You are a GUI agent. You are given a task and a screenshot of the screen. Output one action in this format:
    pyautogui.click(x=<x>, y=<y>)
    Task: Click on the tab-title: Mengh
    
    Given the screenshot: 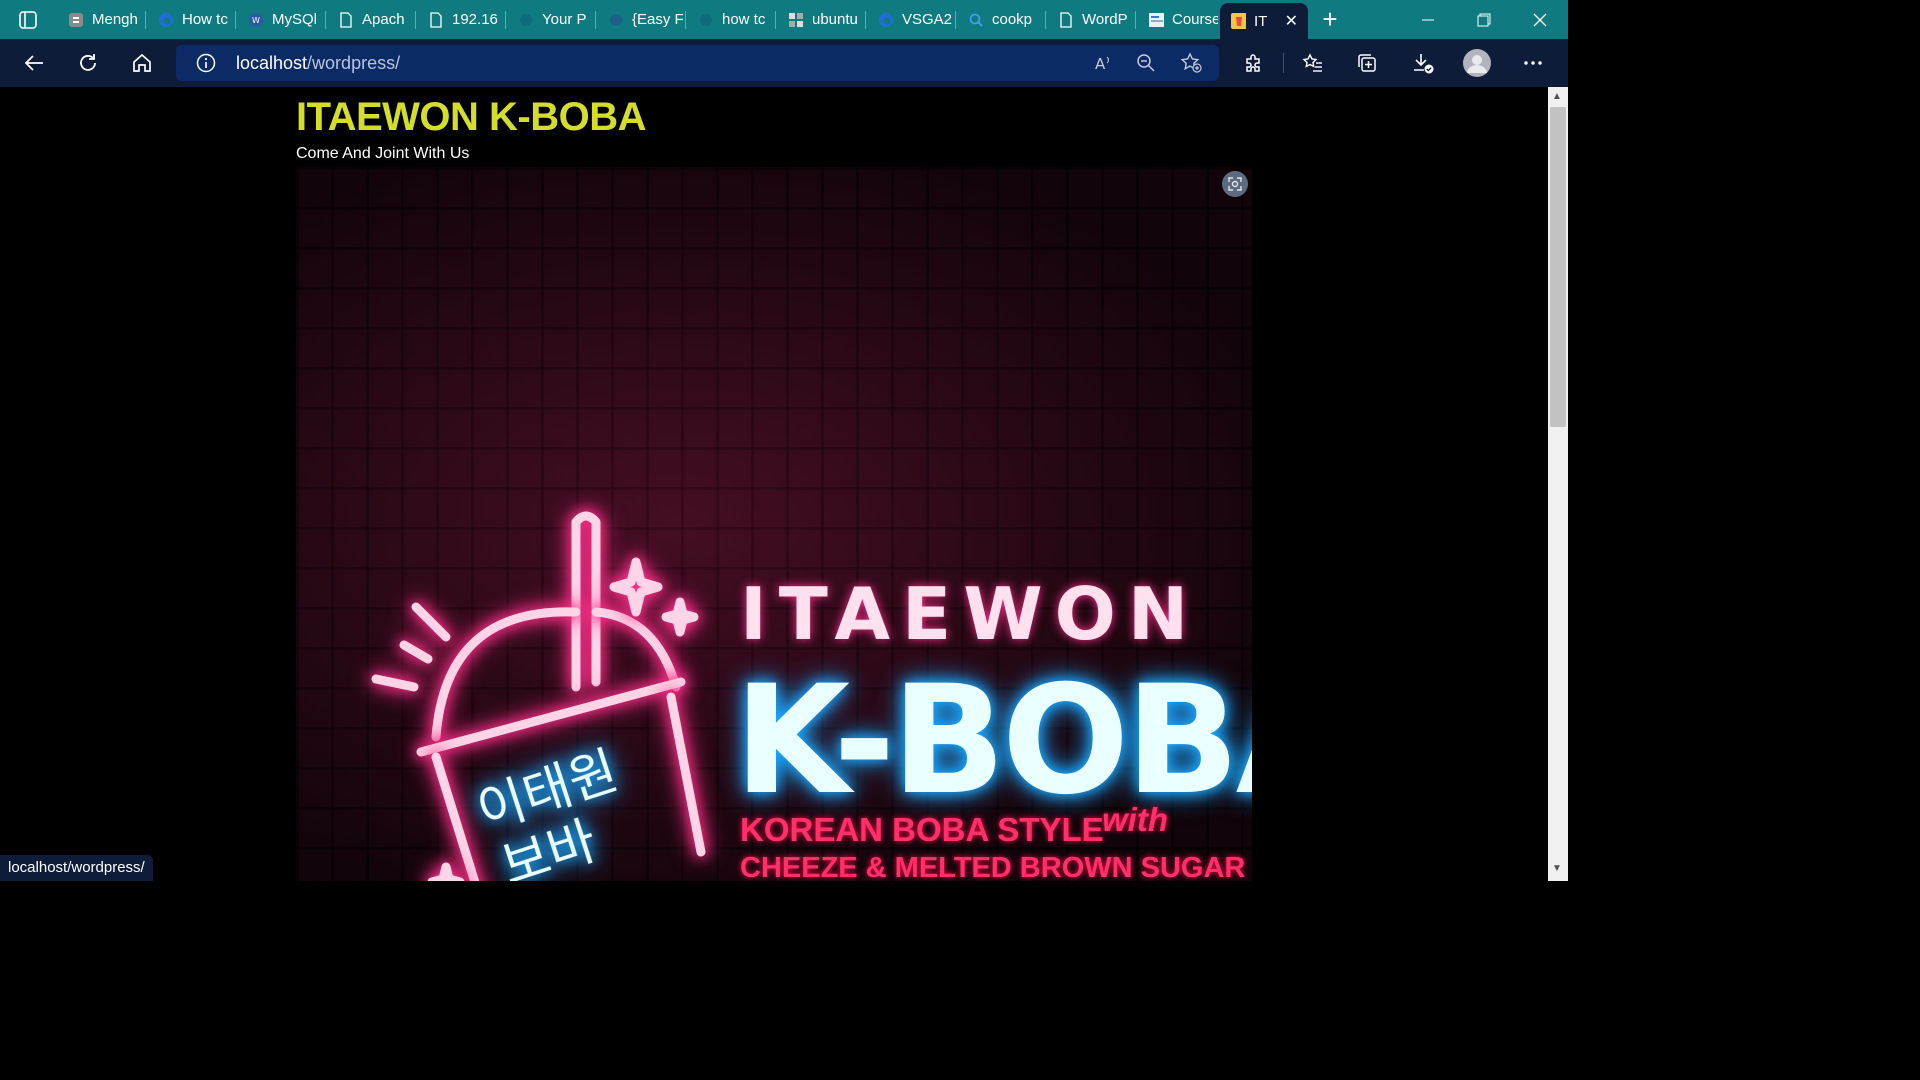 What is the action you would take?
    pyautogui.click(x=115, y=19)
    